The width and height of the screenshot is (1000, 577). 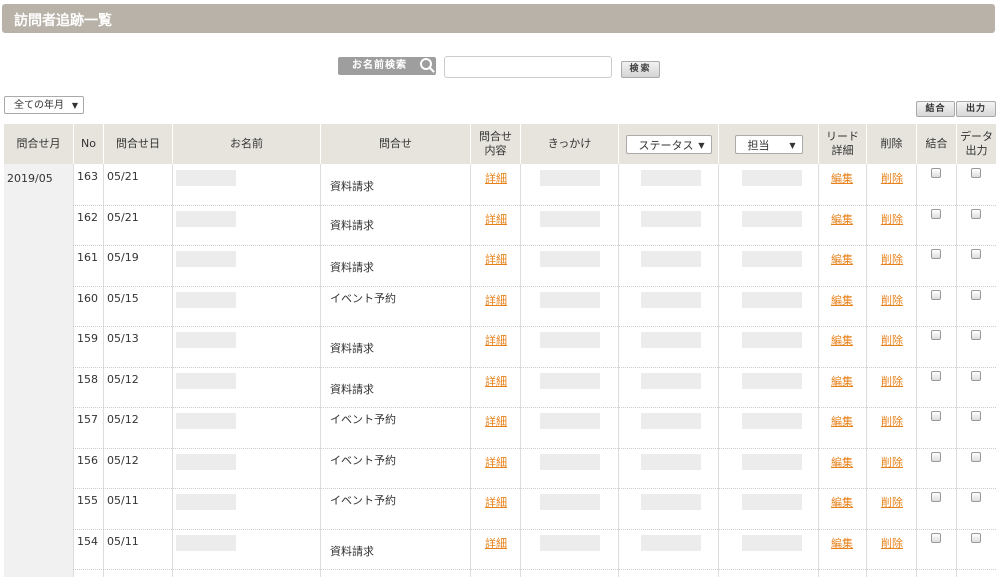 What do you see at coordinates (87, 500) in the screenshot?
I see `row-no: 155` at bounding box center [87, 500].